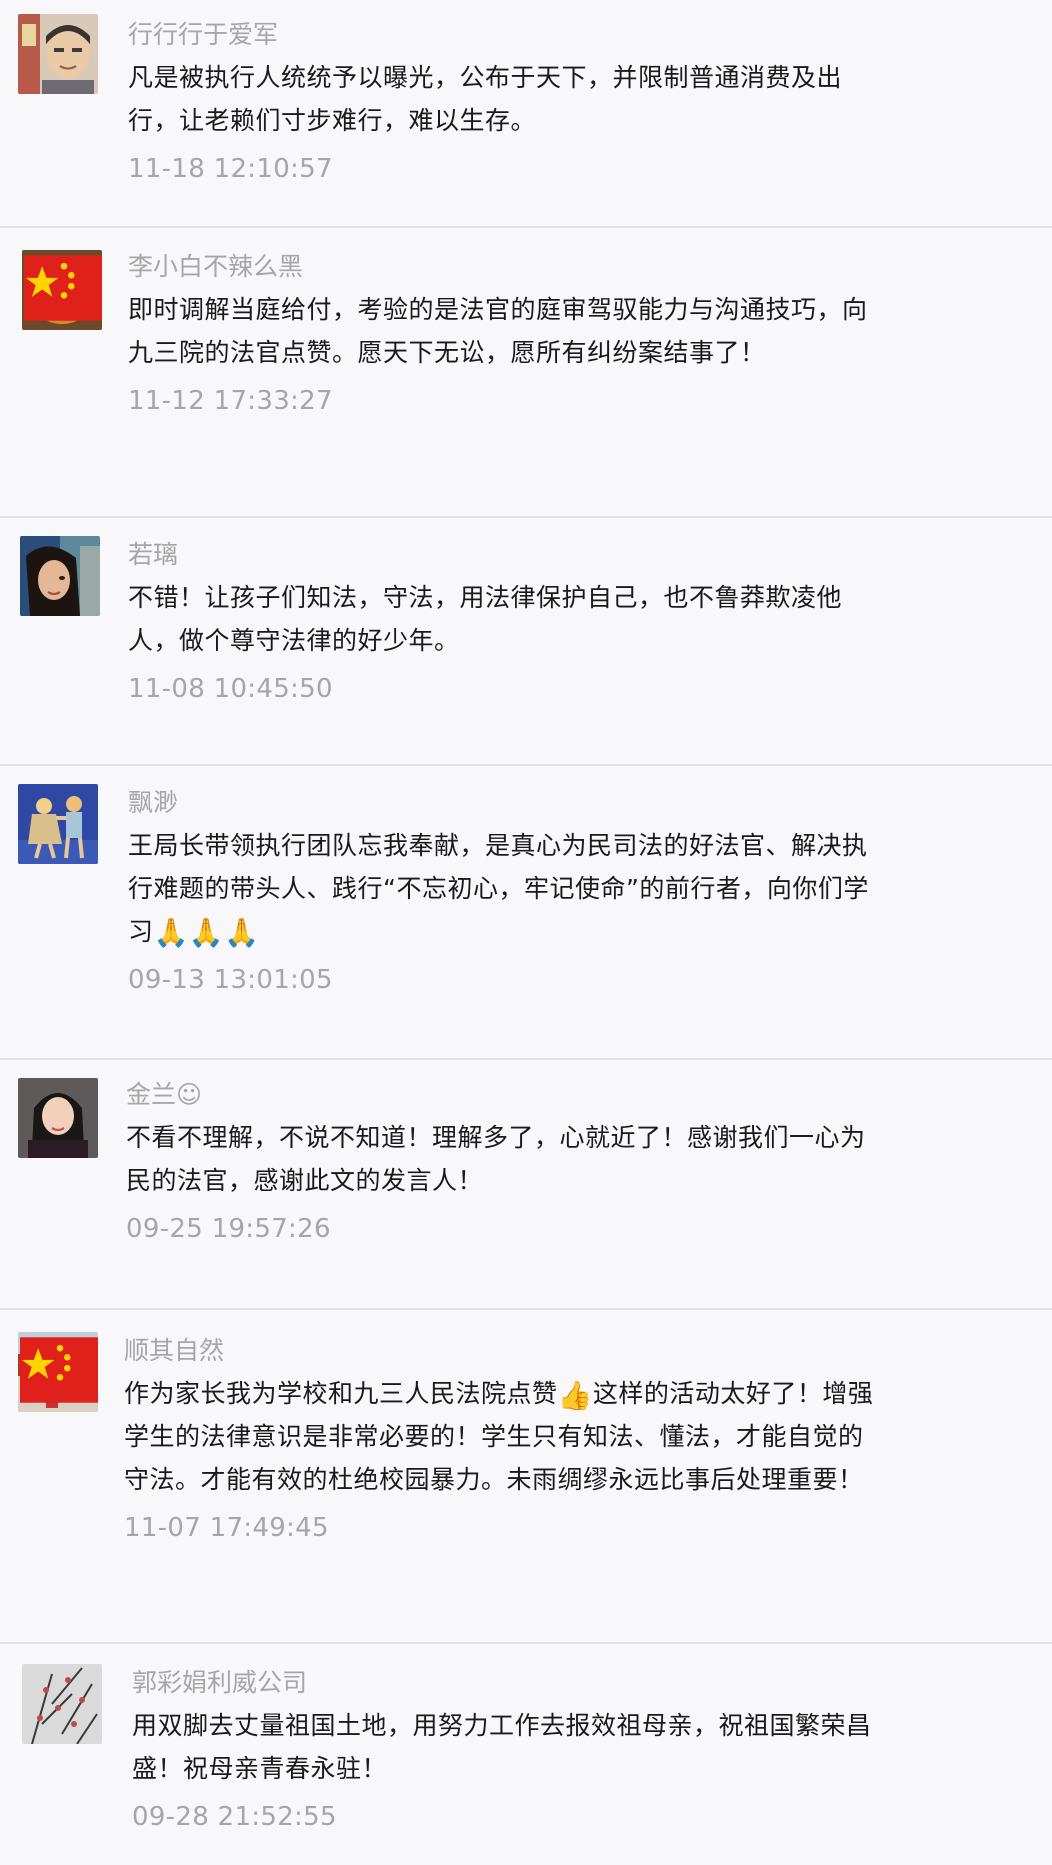 The image size is (1052, 1865). What do you see at coordinates (234, 1817) in the screenshot?
I see `comment-time: 09-28 21:52:55` at bounding box center [234, 1817].